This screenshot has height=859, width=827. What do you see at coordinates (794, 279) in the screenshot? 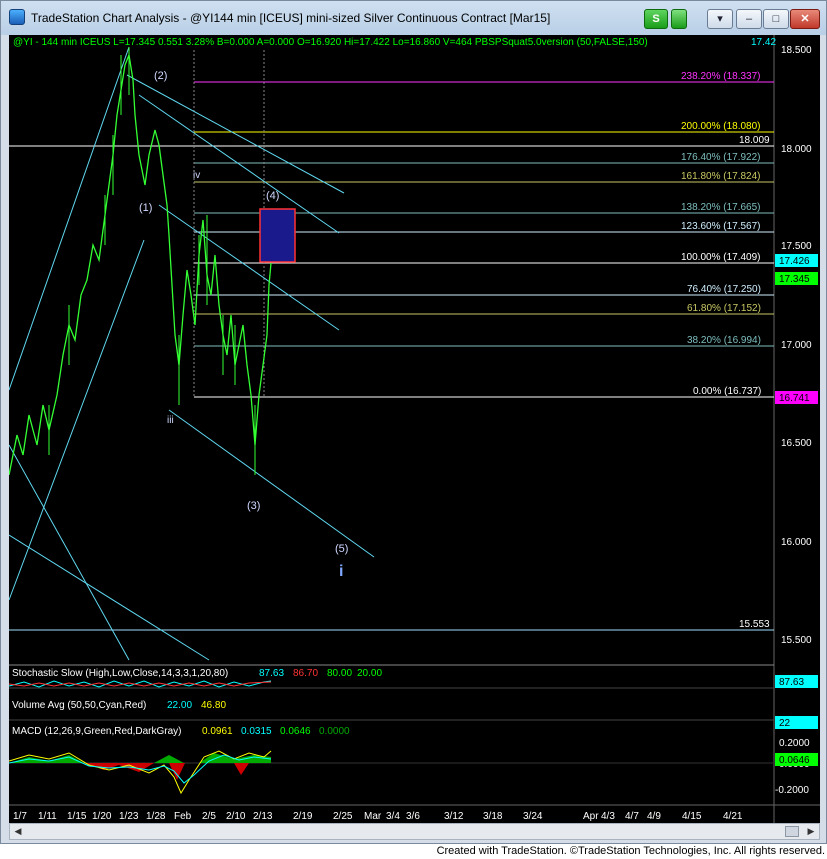
I see `price-badge-green-text: 17.345` at bounding box center [794, 279].